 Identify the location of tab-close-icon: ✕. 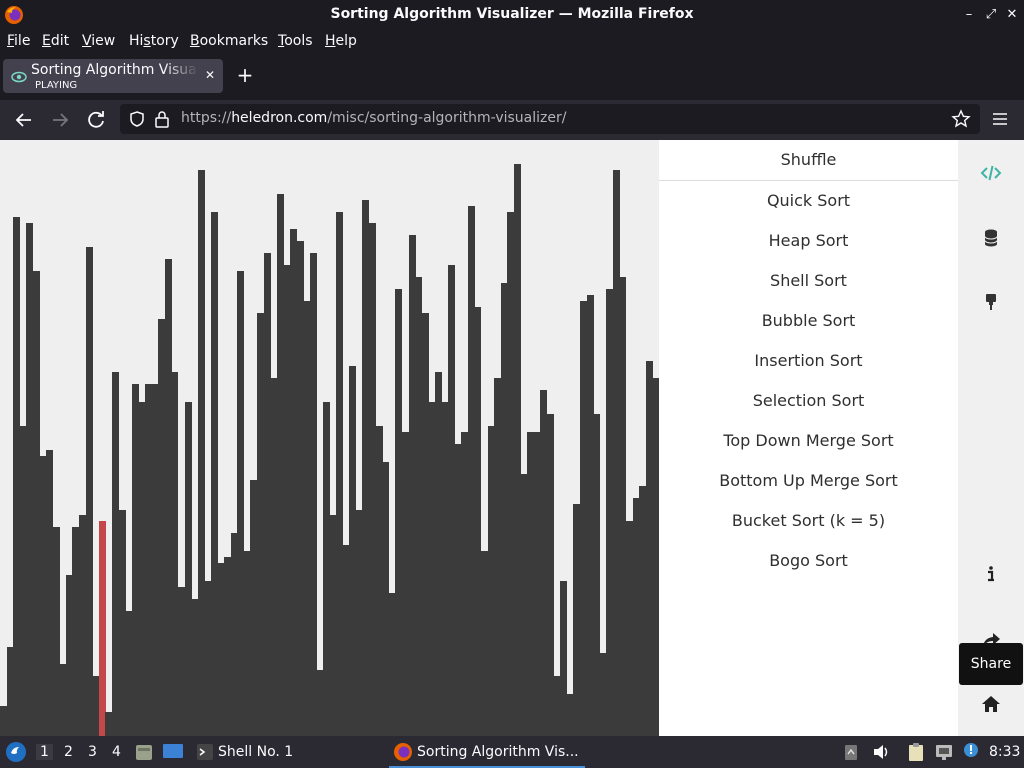
(210, 75).